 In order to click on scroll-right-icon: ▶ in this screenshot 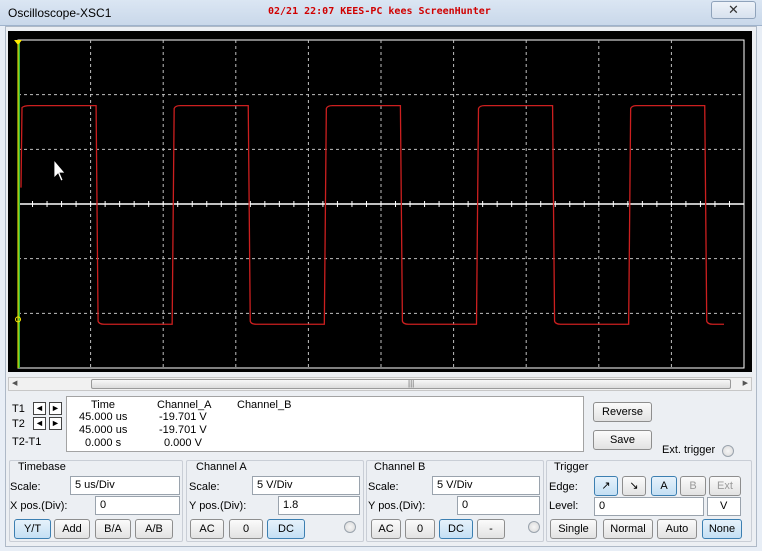, I will do `click(745, 383)`.